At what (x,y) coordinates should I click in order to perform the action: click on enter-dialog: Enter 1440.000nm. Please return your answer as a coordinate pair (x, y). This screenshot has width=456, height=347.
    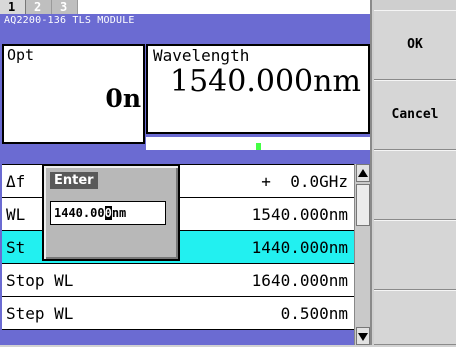
    Looking at the image, I should click on (111, 212).